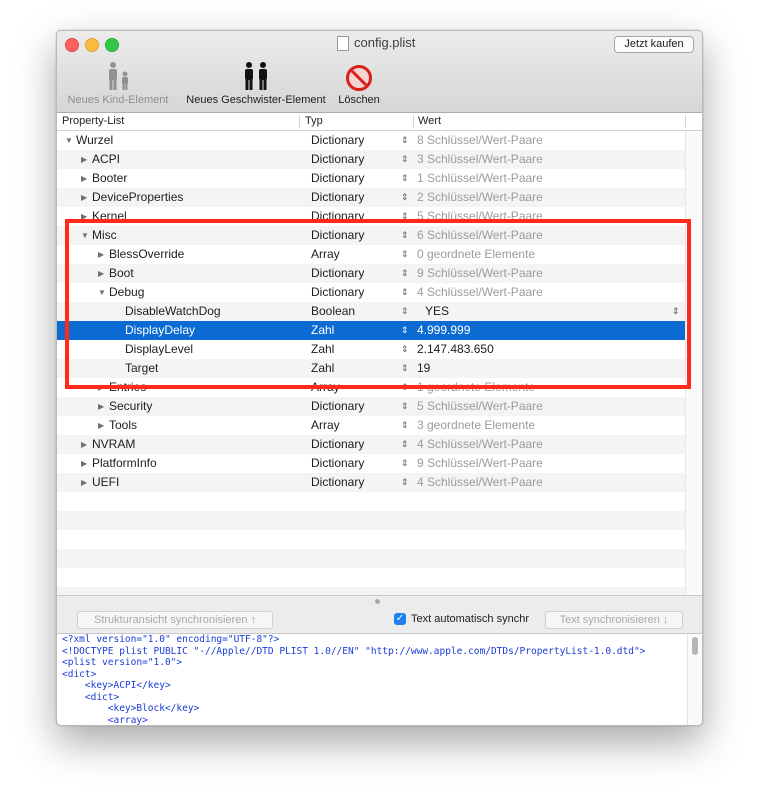 This screenshot has height=805, width=757. I want to click on tree-row: DisableWatchDog Boolean ⇕ YES ⇕, so click(371, 311).